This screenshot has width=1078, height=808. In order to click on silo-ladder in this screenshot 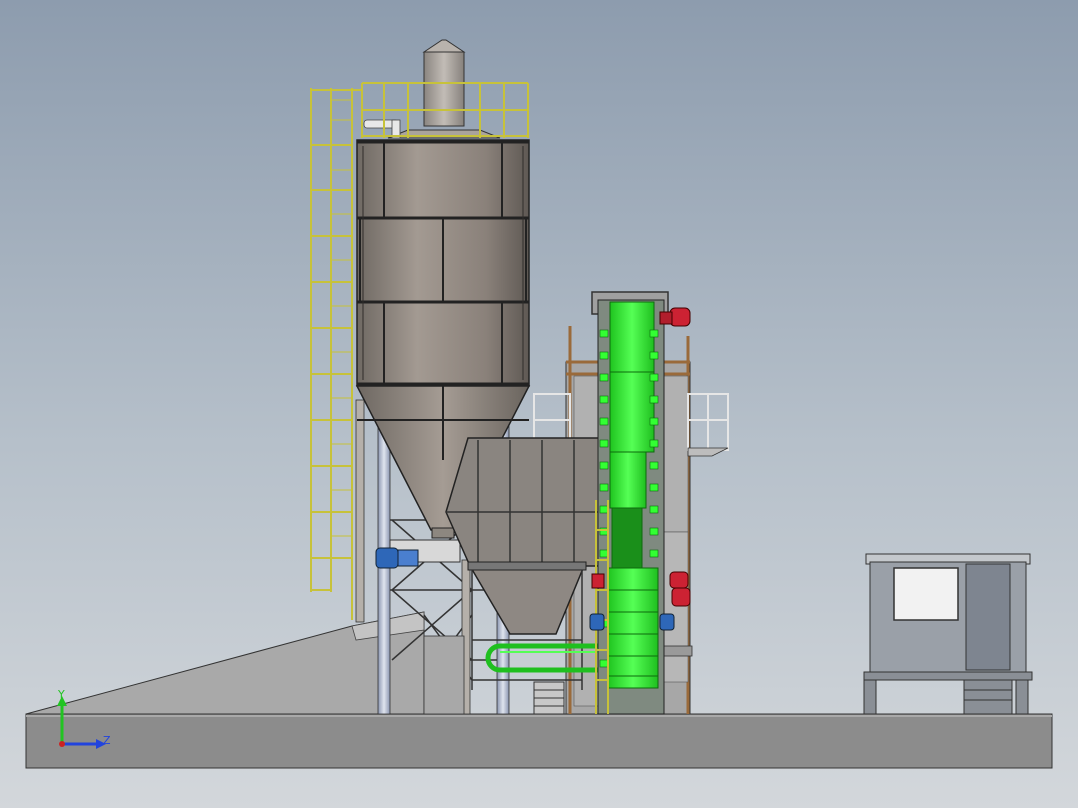, I will do `click(336, 354)`.